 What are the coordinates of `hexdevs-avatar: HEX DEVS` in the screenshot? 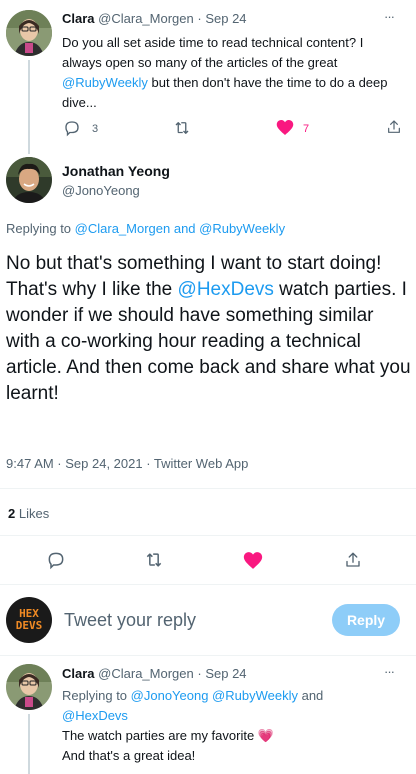 It's located at (29, 620).